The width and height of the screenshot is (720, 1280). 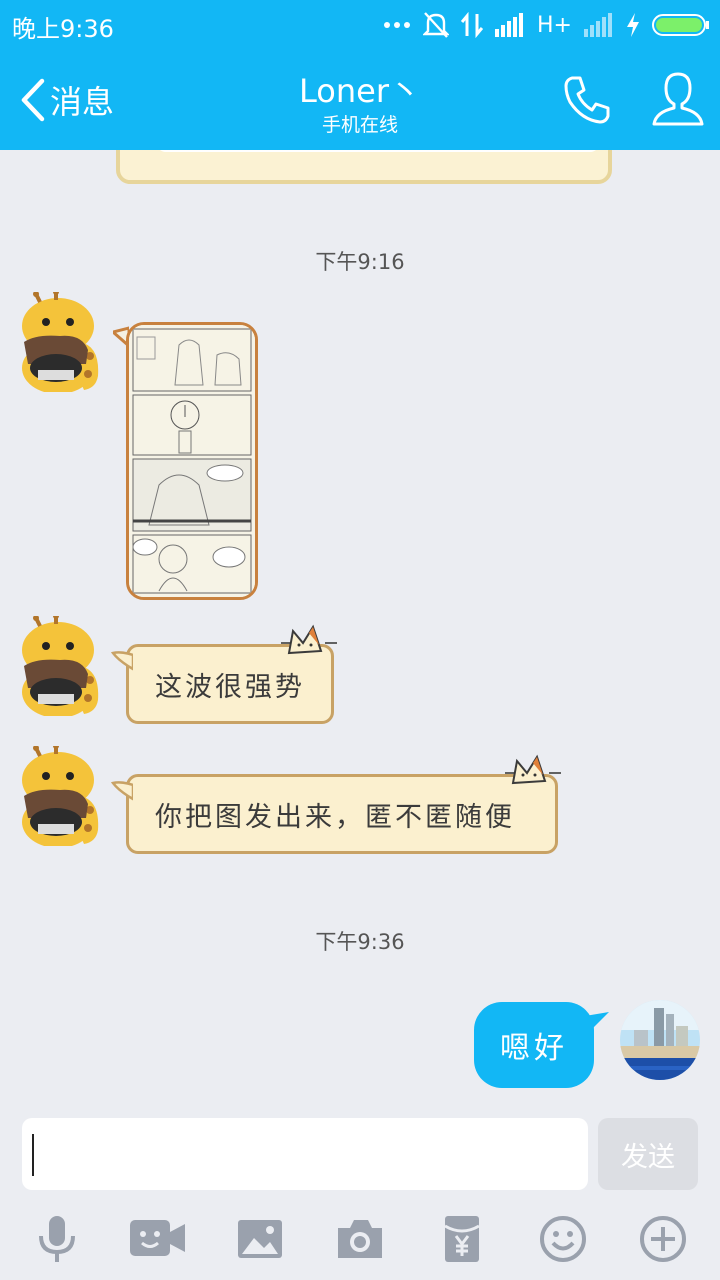 What do you see at coordinates (509, 25) in the screenshot?
I see `signal-icon` at bounding box center [509, 25].